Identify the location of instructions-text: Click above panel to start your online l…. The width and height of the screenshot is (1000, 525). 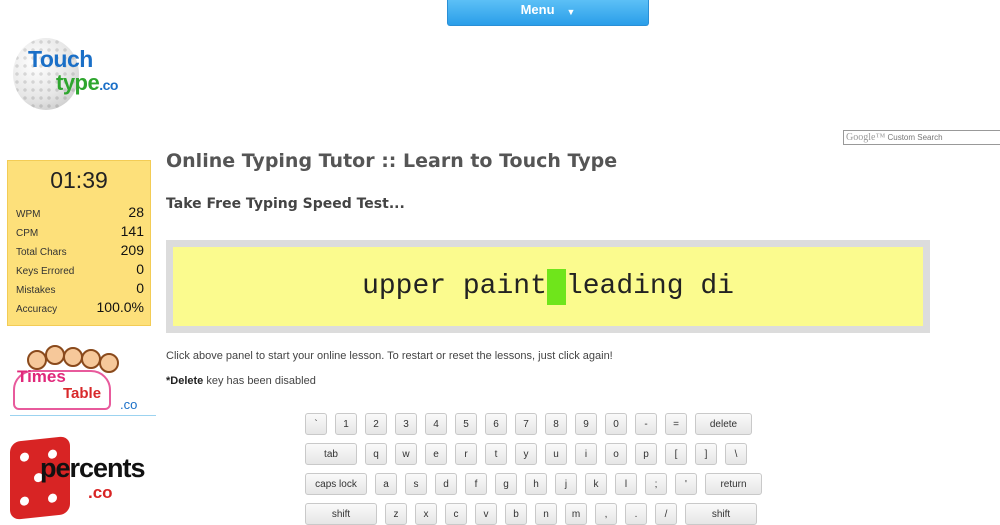
(389, 356).